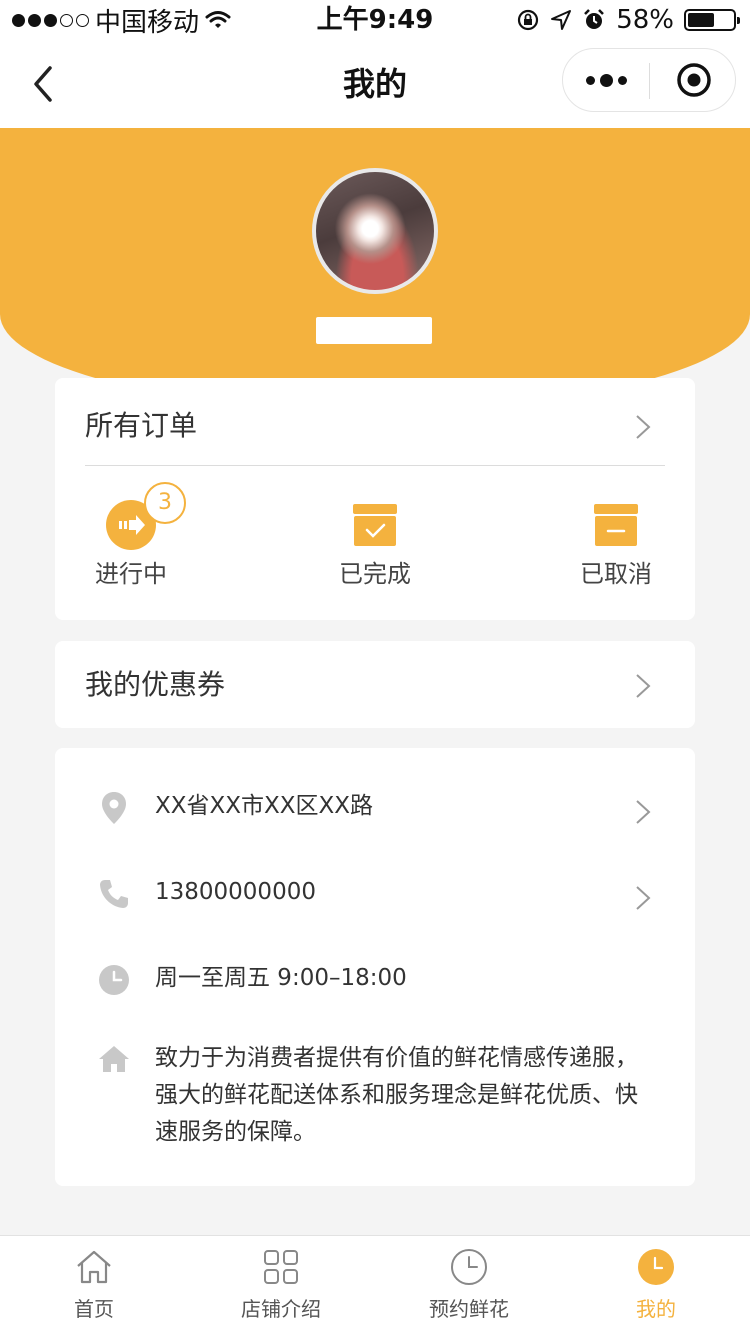 Image resolution: width=750 pixels, height=1334 pixels. Describe the element at coordinates (656, 1309) in the screenshot. I see `tab-mine-label: 我的` at that location.